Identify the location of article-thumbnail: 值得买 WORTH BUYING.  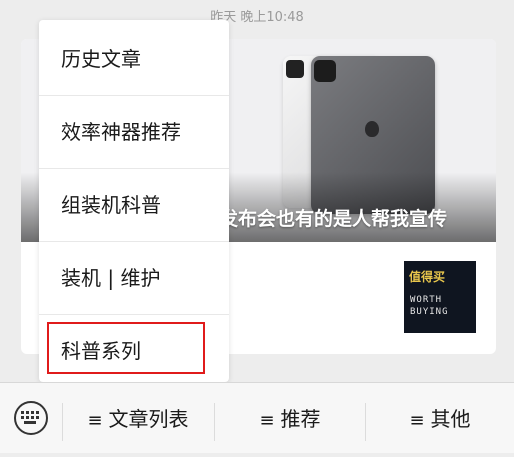
(440, 297).